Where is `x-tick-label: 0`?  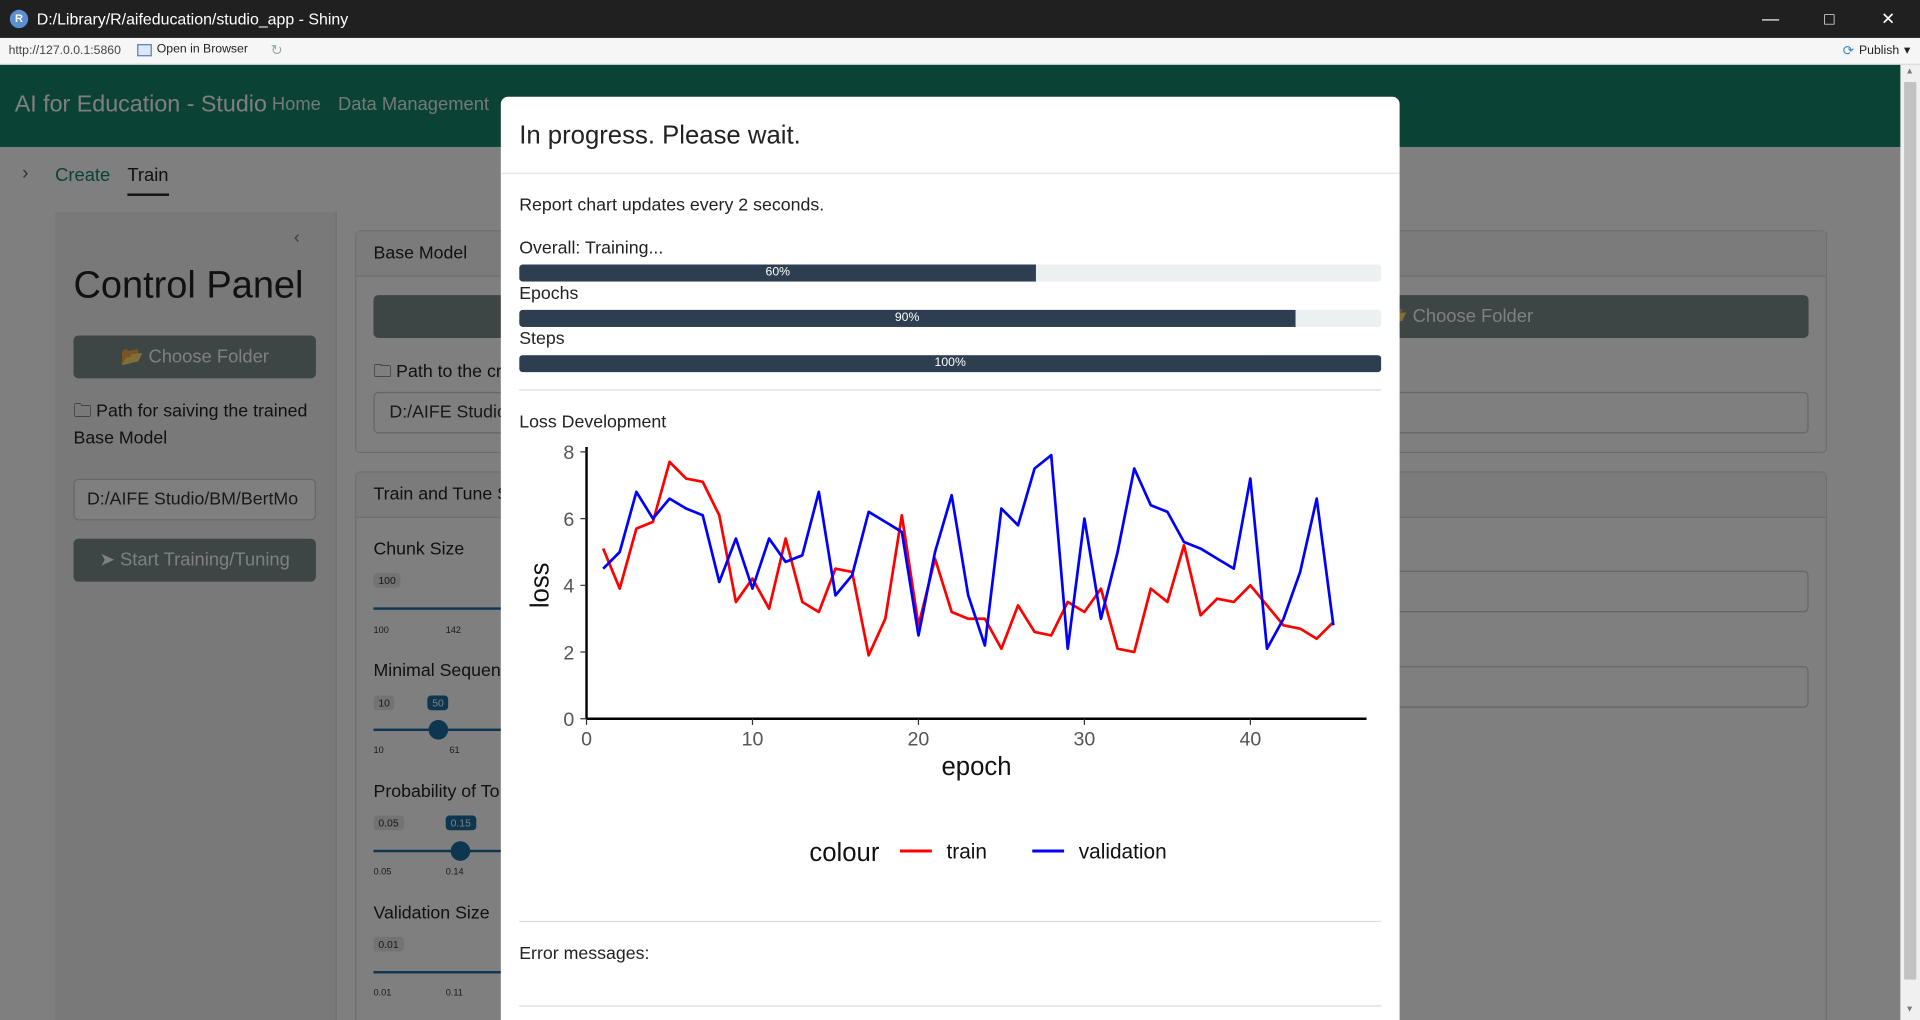 x-tick-label: 0 is located at coordinates (586, 740).